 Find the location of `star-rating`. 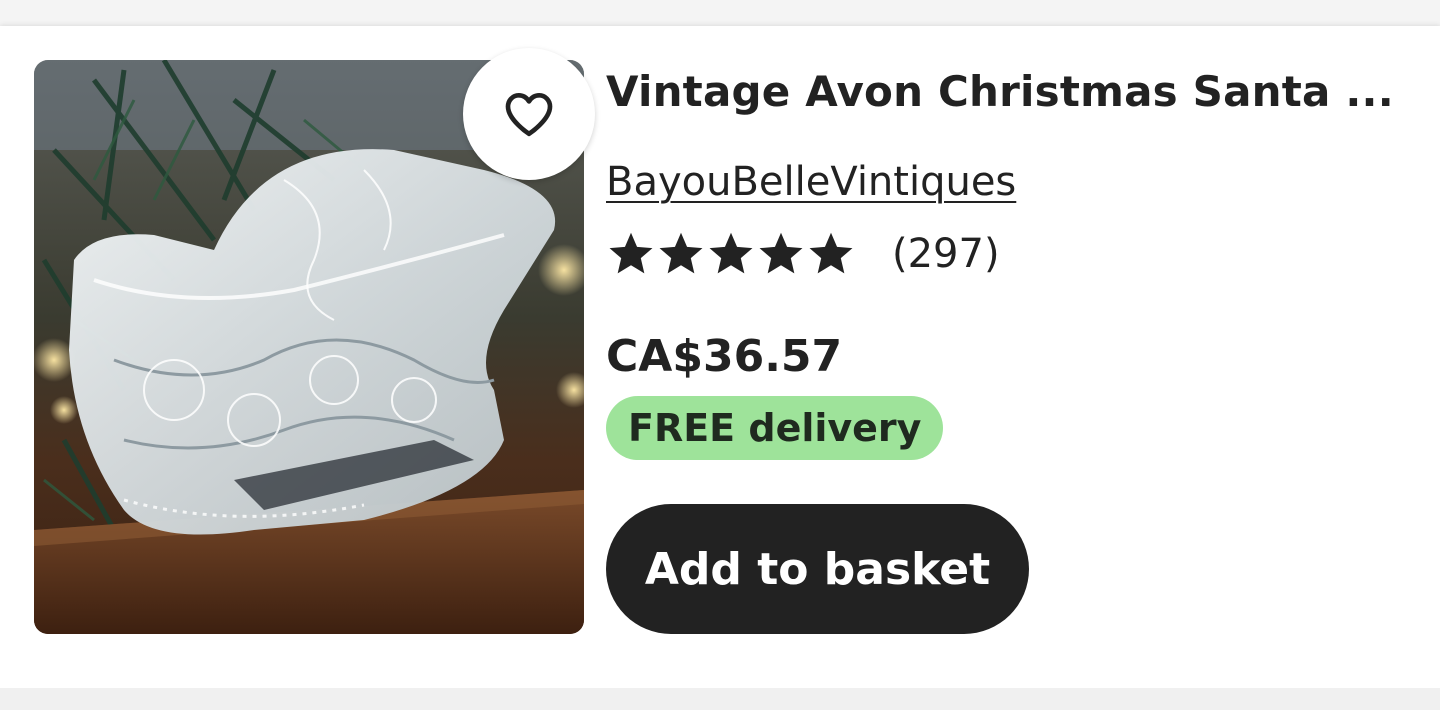

star-rating is located at coordinates (731, 254).